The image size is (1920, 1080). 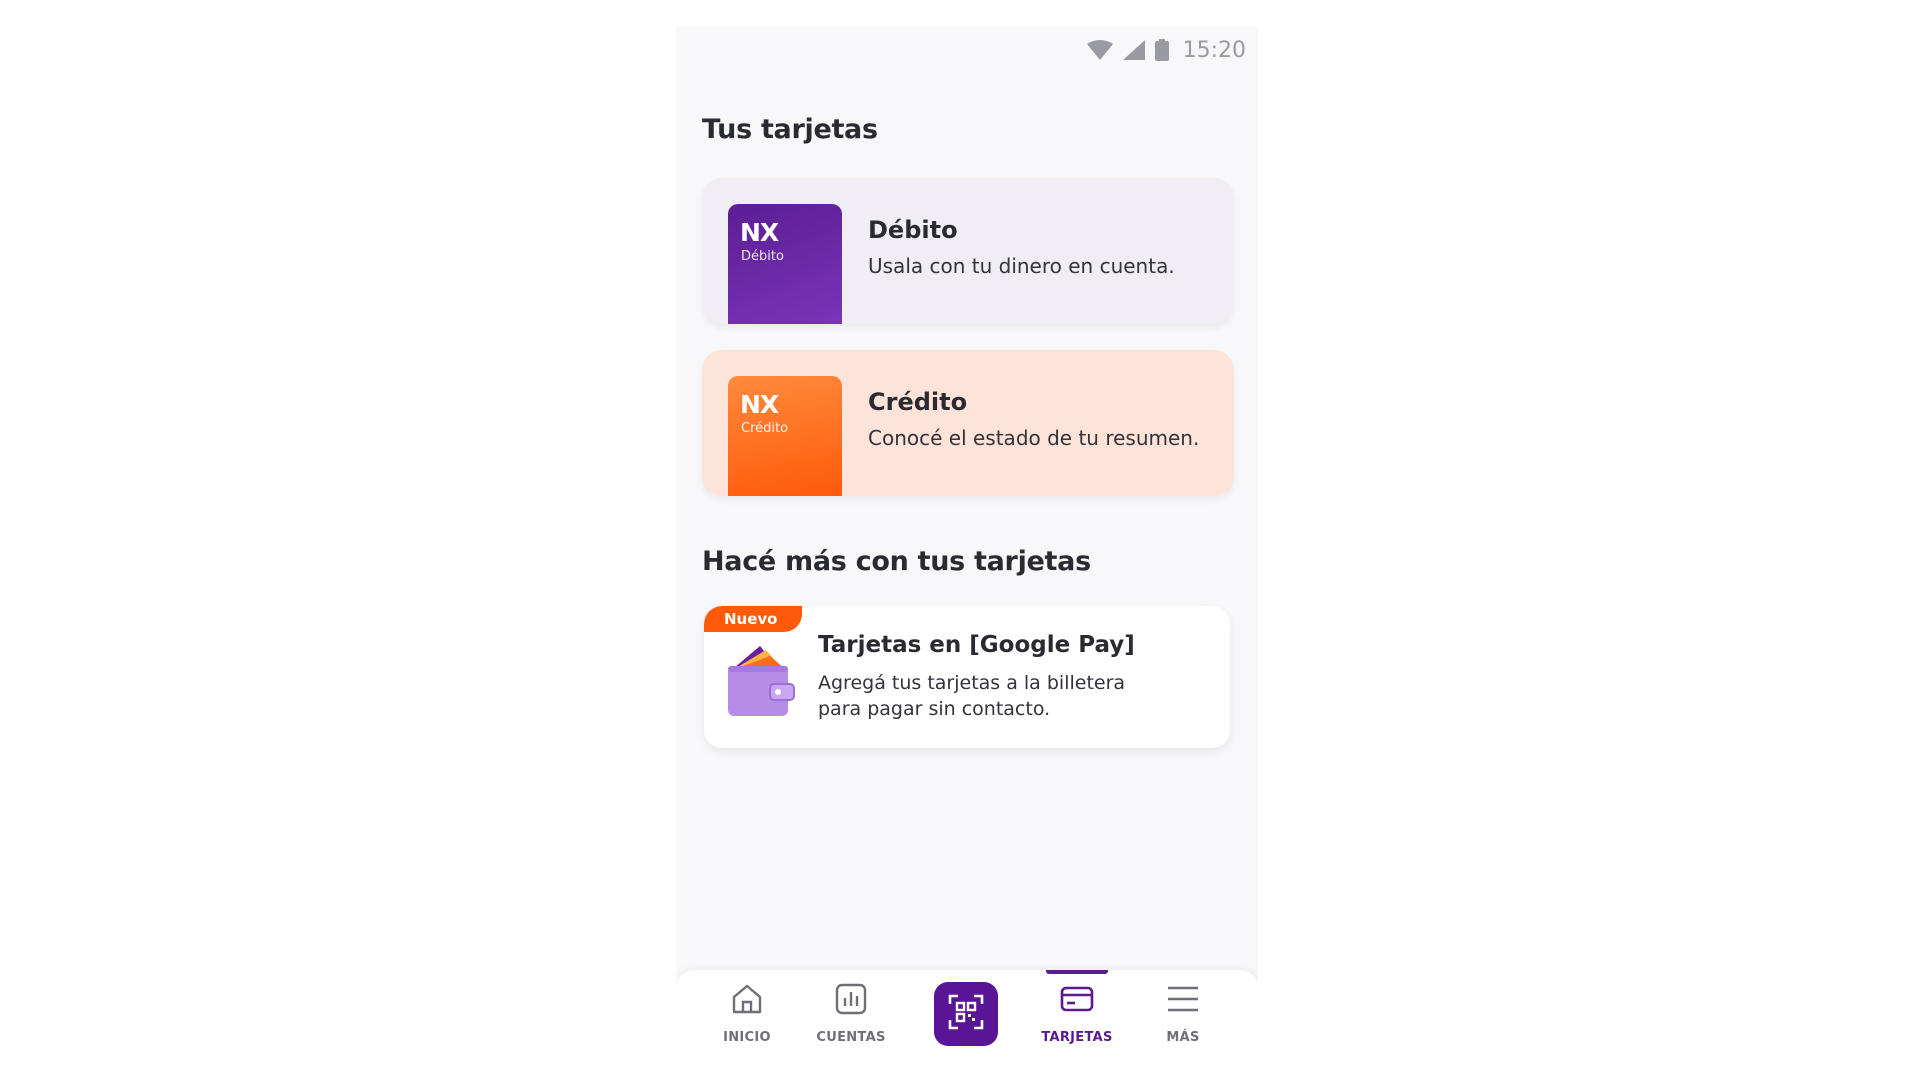 What do you see at coordinates (1099, 50) in the screenshot?
I see `wifi-icon` at bounding box center [1099, 50].